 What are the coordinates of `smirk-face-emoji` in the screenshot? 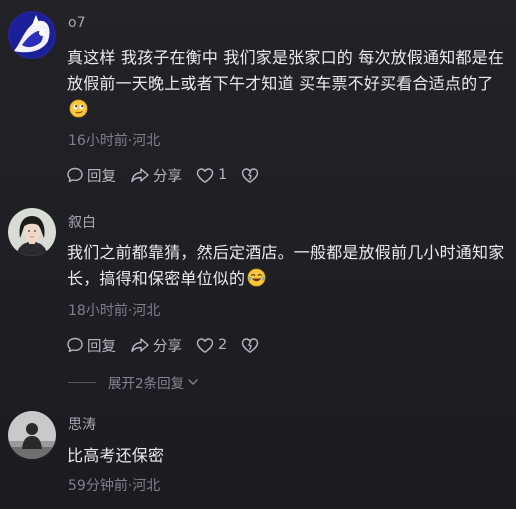 It's located at (78, 108).